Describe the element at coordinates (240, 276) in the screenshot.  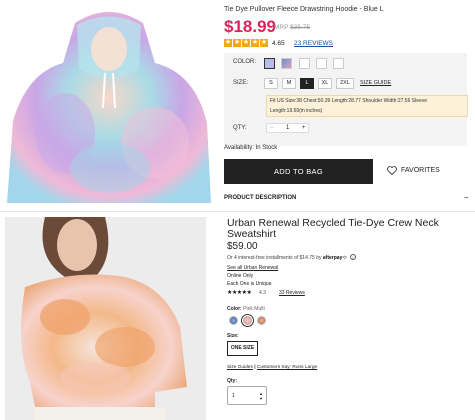
I see `online-only-text: Online Only` at that location.